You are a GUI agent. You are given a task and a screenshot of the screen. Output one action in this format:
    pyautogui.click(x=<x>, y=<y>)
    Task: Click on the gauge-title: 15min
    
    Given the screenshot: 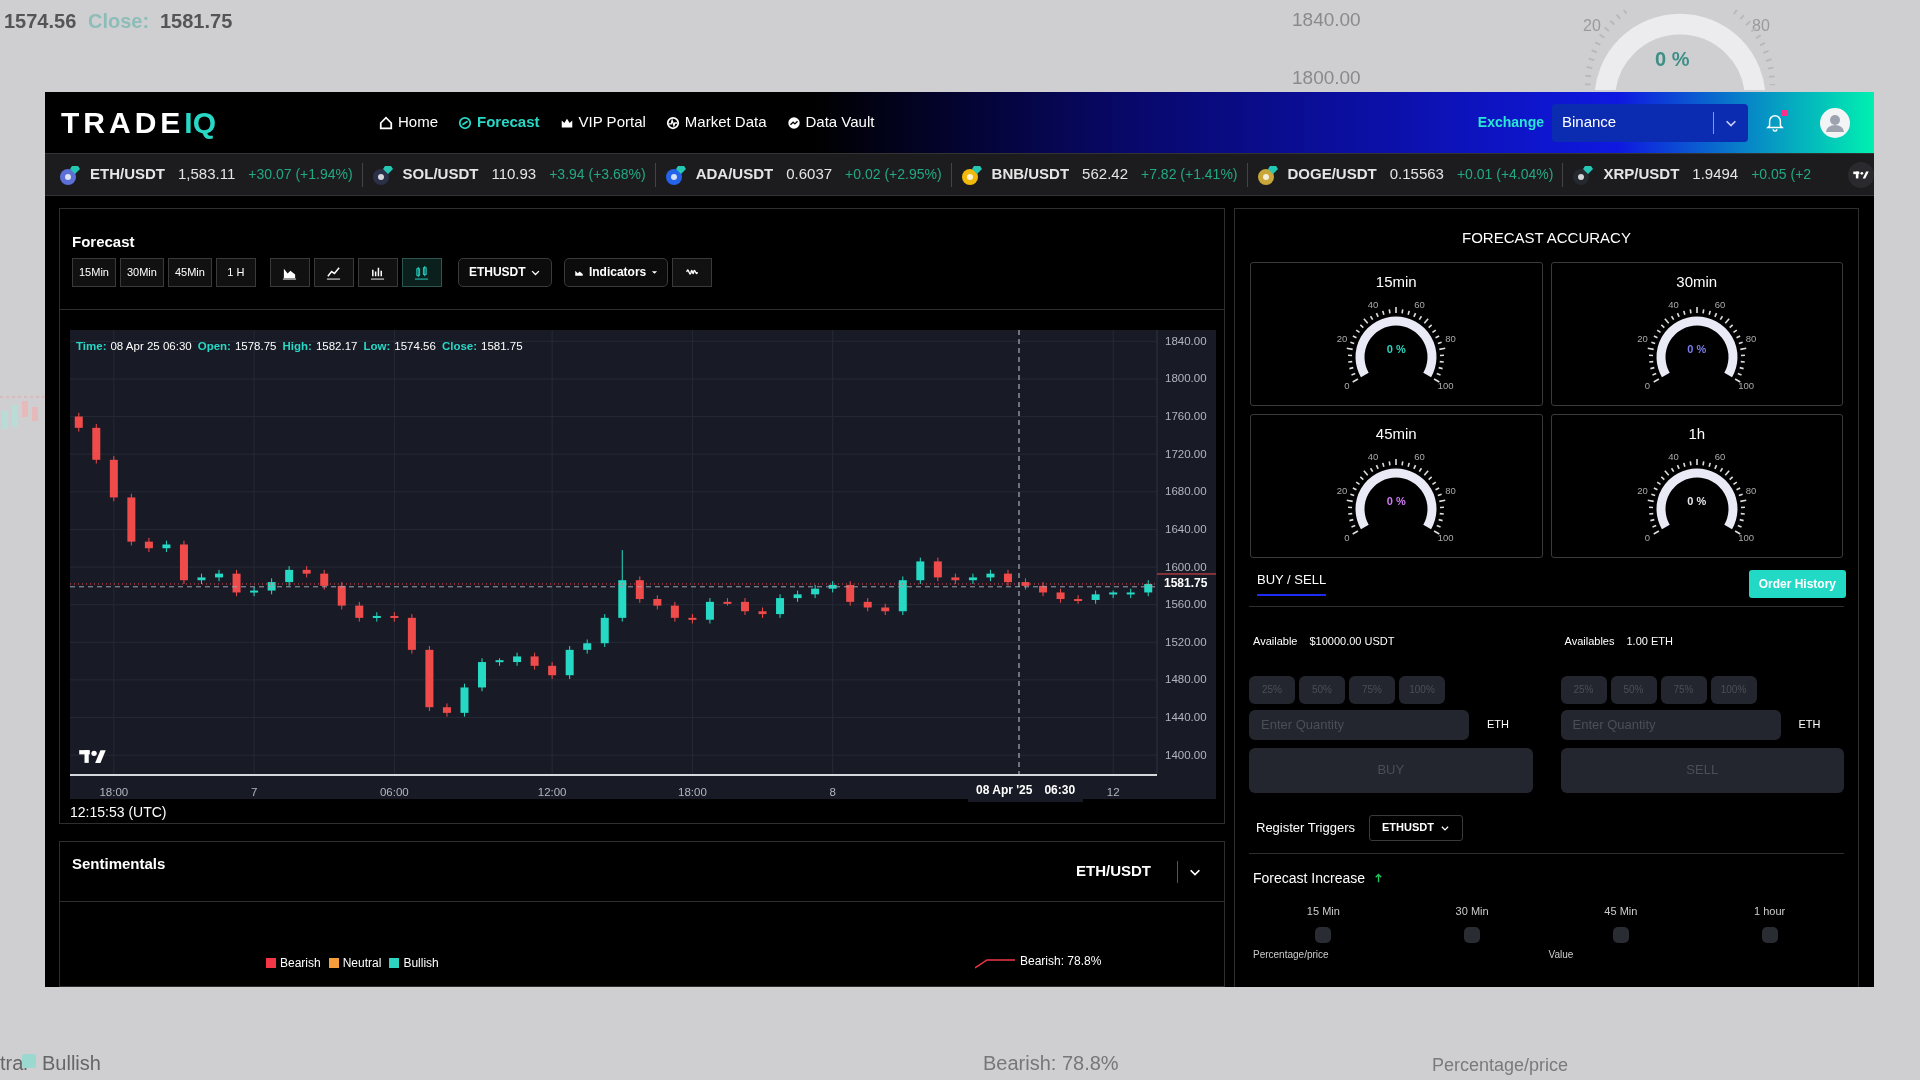 What is the action you would take?
    pyautogui.click(x=1396, y=281)
    